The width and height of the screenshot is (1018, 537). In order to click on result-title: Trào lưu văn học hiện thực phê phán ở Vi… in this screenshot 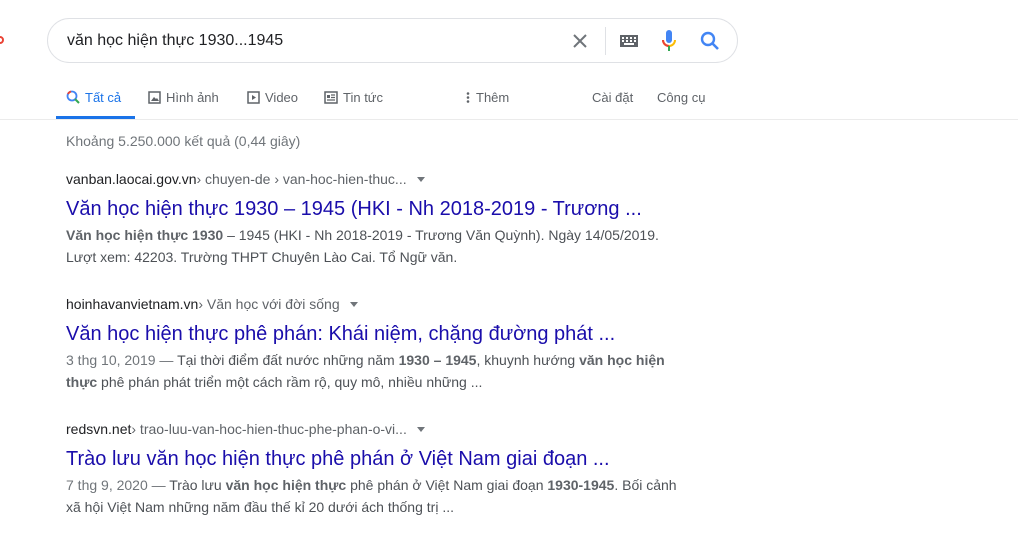, I will do `click(376, 459)`.